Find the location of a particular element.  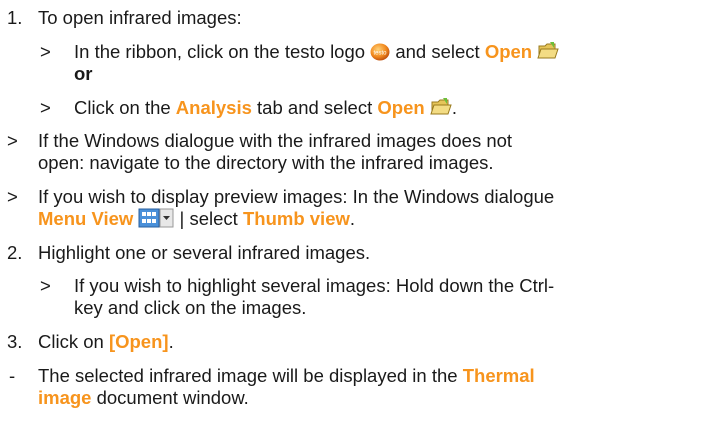

menu-view-icon is located at coordinates (156, 218).